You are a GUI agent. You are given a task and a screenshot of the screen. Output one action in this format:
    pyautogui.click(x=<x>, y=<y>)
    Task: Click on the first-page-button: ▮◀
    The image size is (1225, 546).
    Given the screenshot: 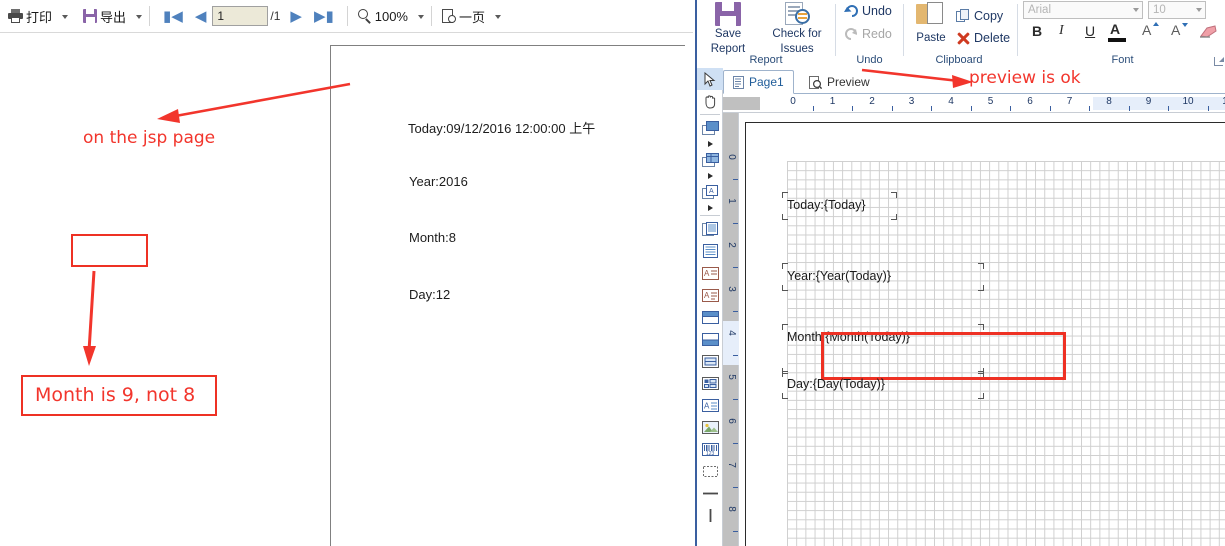 What is the action you would take?
    pyautogui.click(x=173, y=16)
    